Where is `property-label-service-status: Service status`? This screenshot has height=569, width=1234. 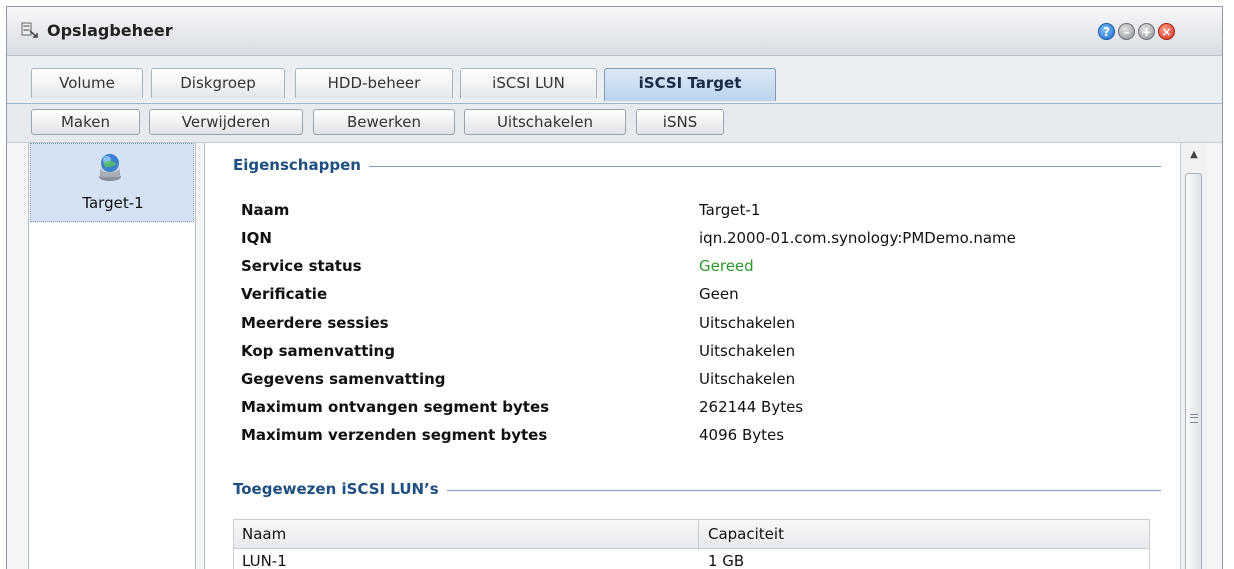 property-label-service-status: Service status is located at coordinates (301, 266).